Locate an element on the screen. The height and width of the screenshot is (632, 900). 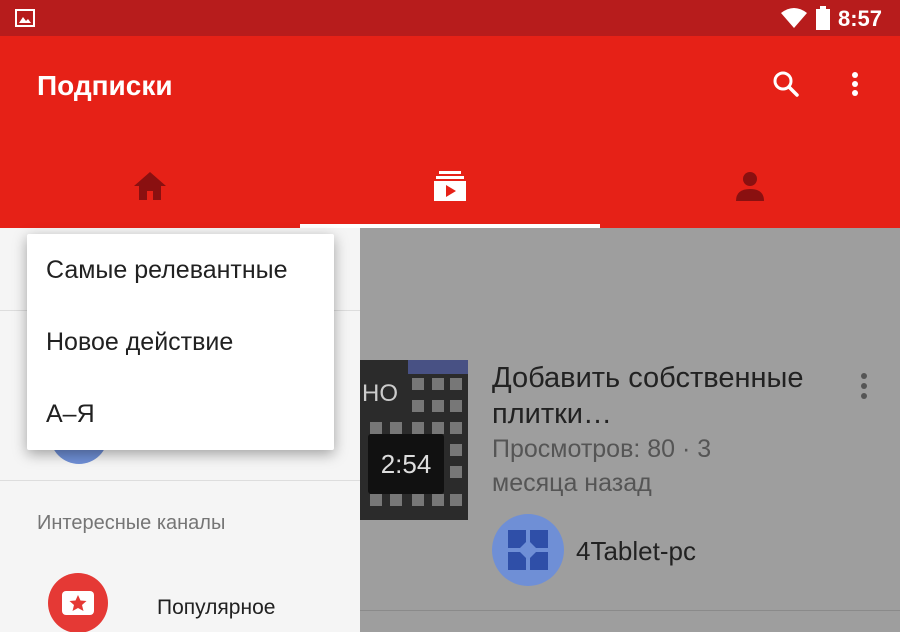
page-title: Подписки is located at coordinates (105, 85).